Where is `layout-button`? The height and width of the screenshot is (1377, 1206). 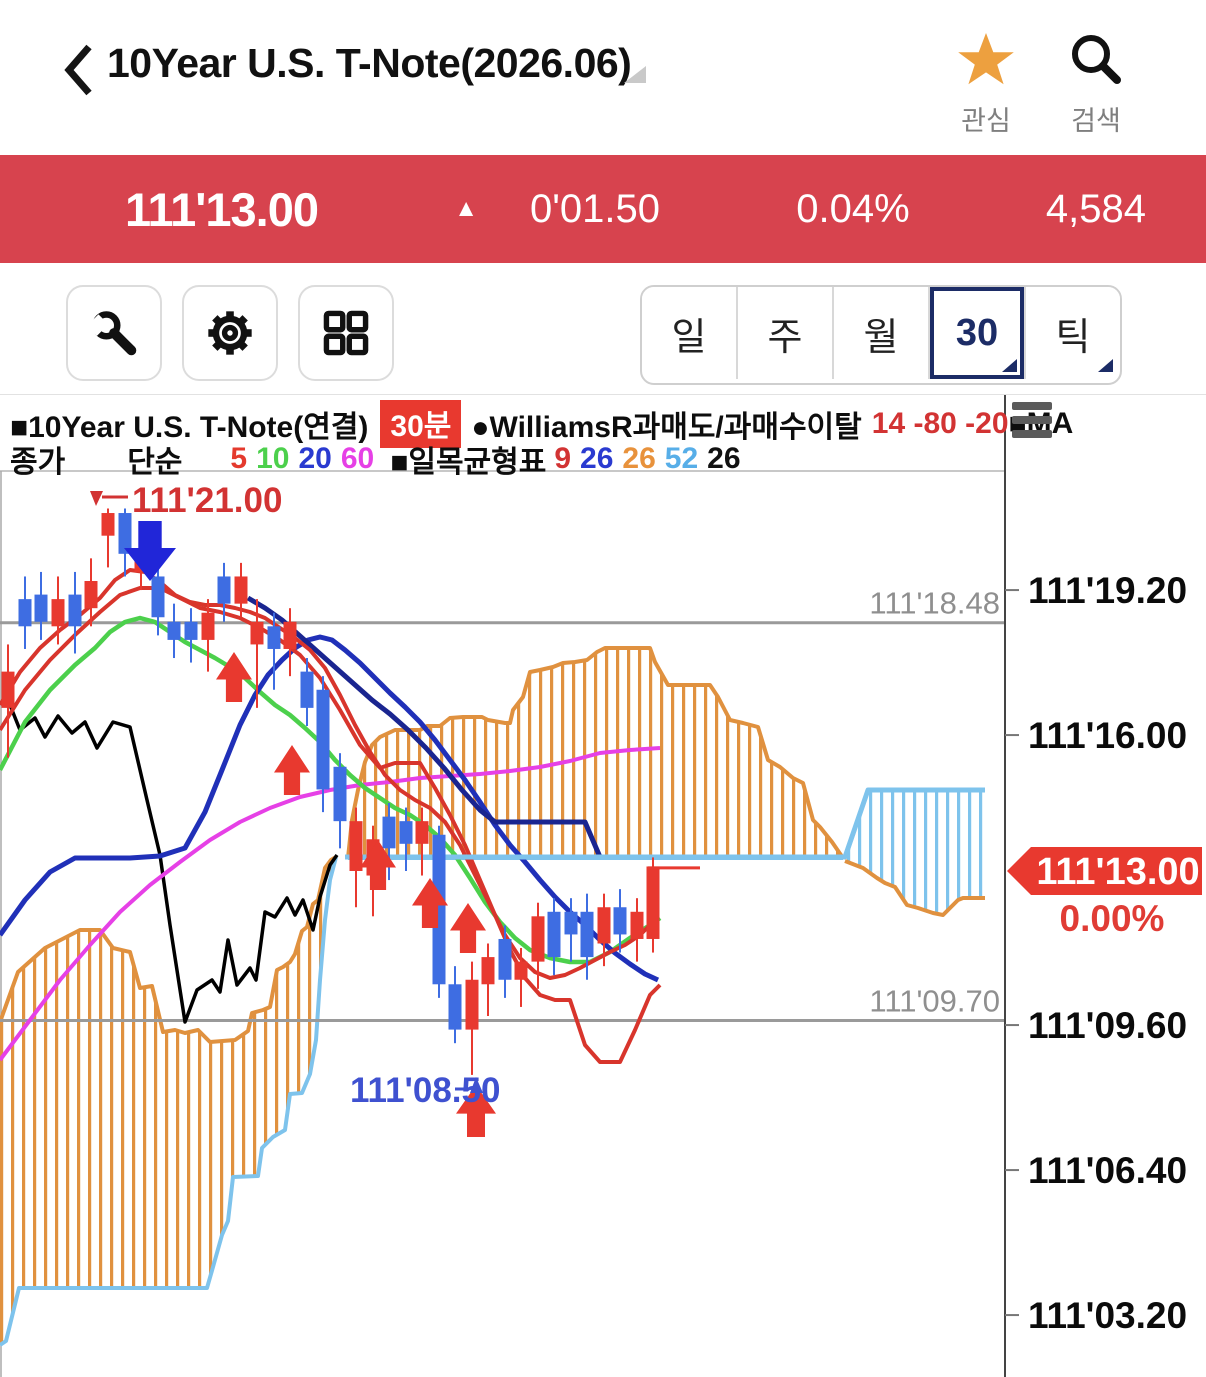 layout-button is located at coordinates (346, 333).